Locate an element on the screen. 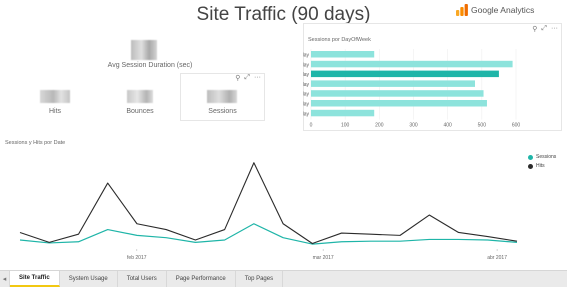  pin-icon: ⚲ is located at coordinates (237, 78).